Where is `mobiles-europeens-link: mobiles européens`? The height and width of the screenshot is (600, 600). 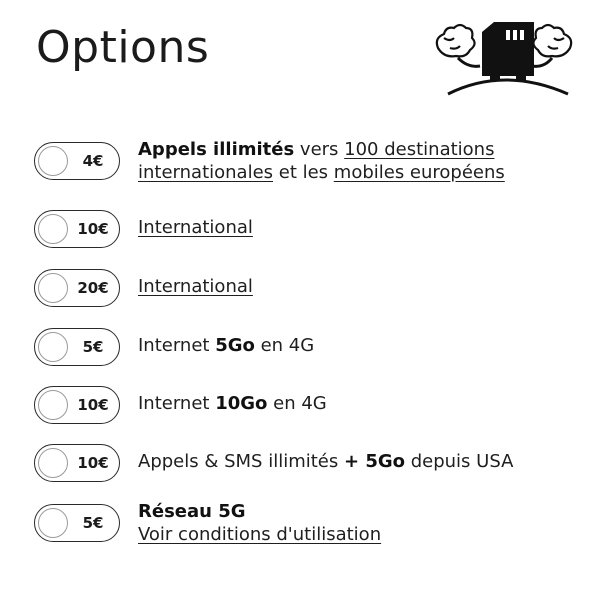 mobiles-europeens-link: mobiles européens is located at coordinates (419, 172).